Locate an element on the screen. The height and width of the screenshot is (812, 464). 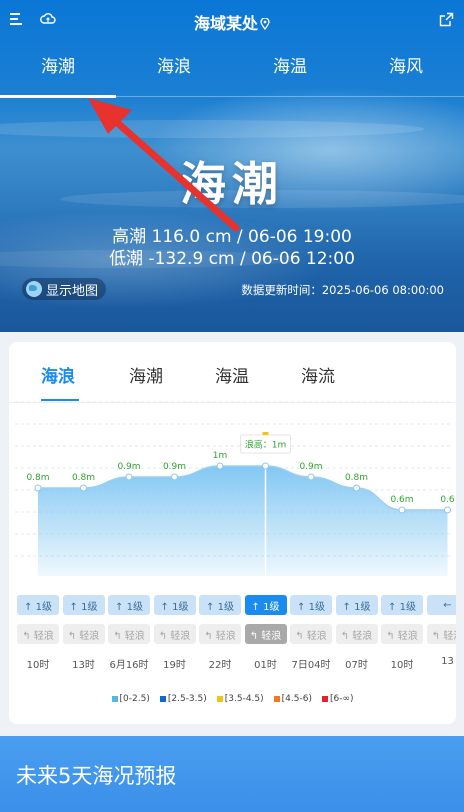
forecast-5day-button: 未来5天海况预报 is located at coordinates (232, 774).